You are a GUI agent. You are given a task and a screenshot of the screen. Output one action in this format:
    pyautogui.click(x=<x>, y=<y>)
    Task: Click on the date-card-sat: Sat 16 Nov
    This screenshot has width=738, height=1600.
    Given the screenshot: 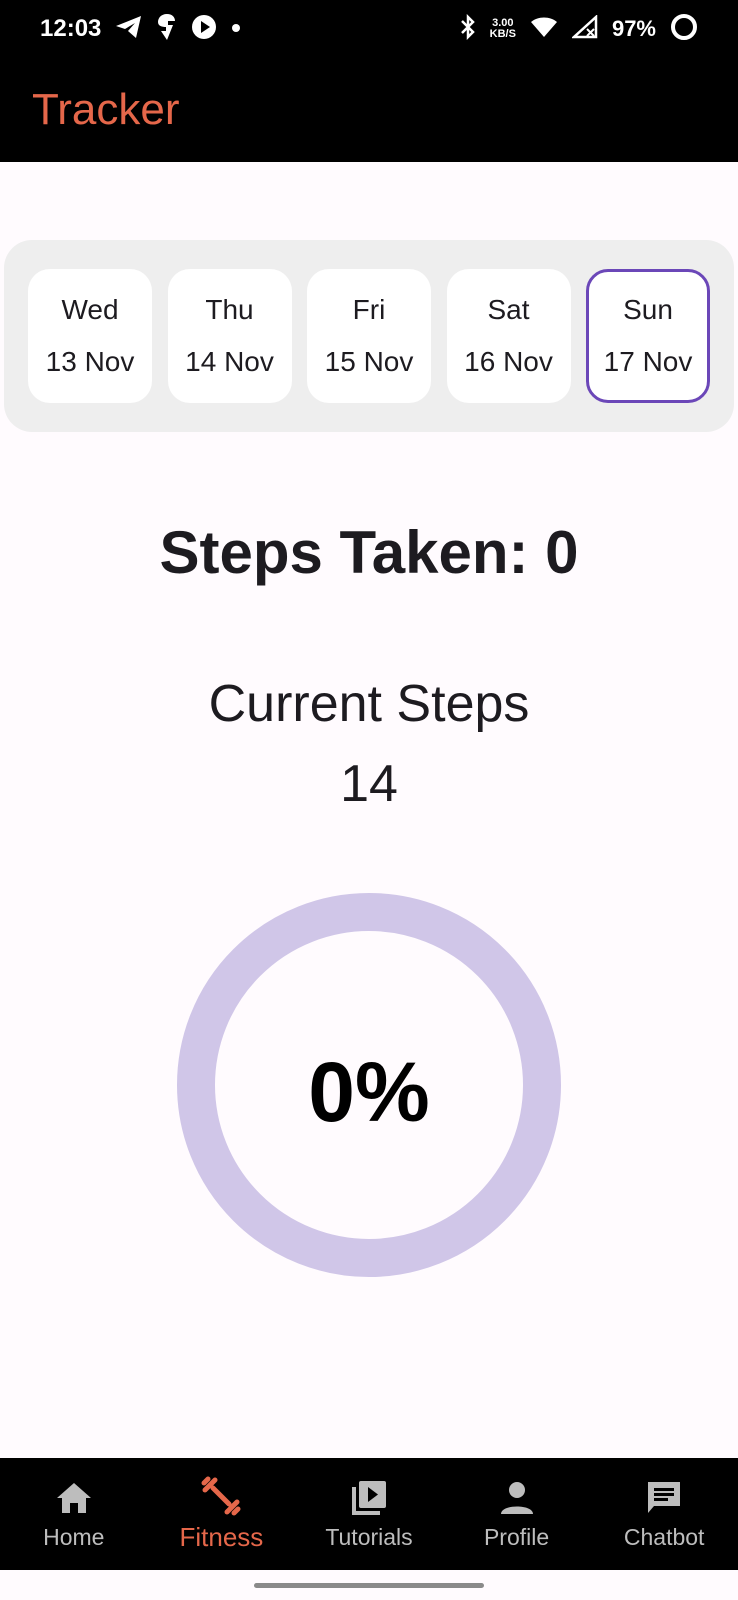 What is the action you would take?
    pyautogui.click(x=508, y=336)
    